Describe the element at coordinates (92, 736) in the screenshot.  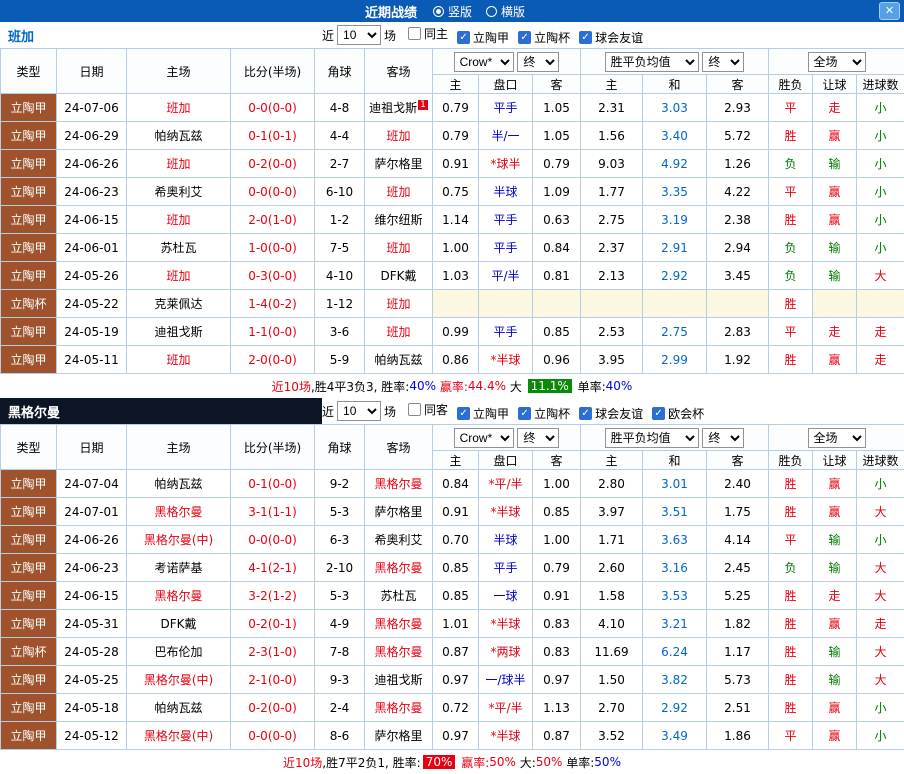
I see `date-cell: 24-05-12` at that location.